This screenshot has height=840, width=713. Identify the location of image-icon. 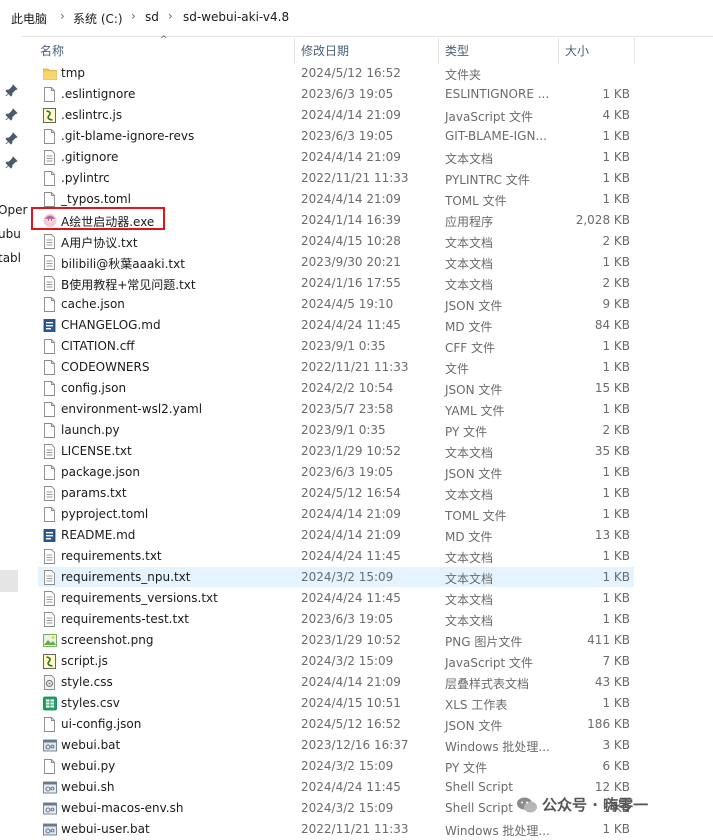
(50, 640).